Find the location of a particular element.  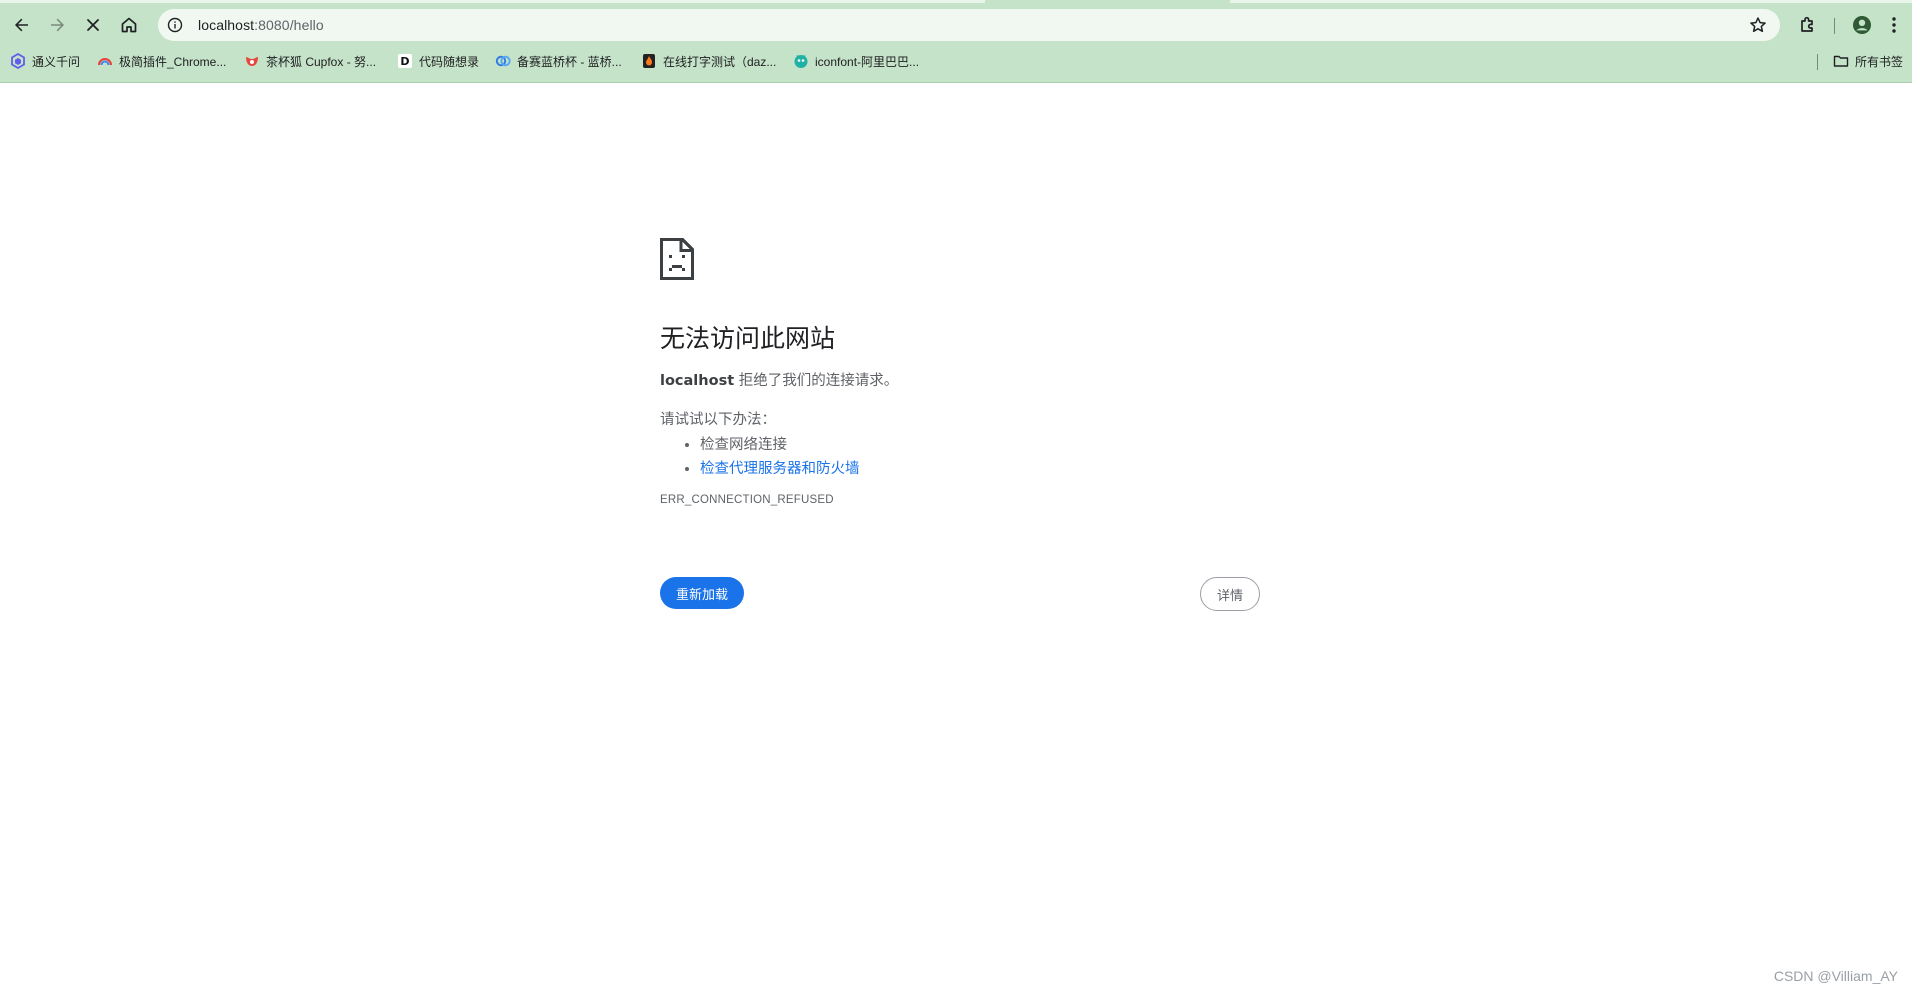

back-button is located at coordinates (22, 25).